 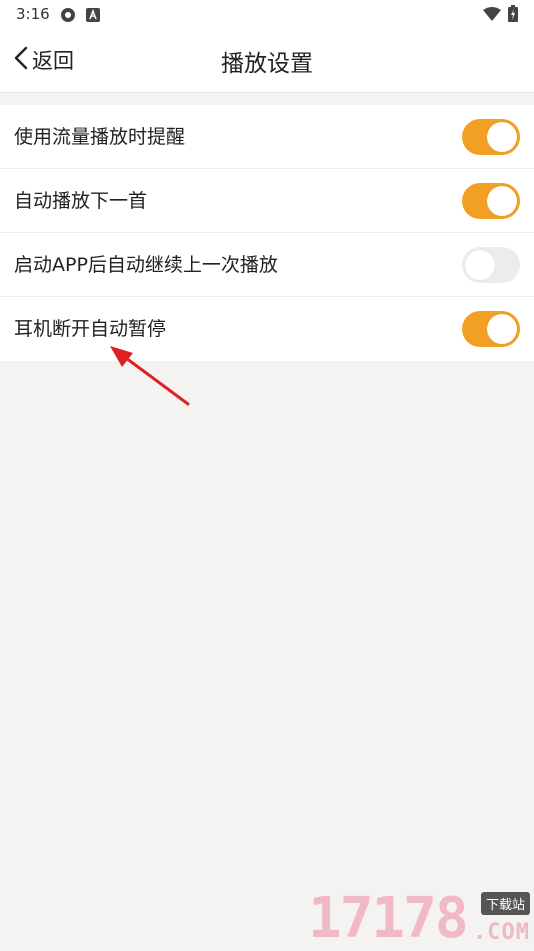 What do you see at coordinates (505, 903) in the screenshot?
I see `watermark-badge: 下载站` at bounding box center [505, 903].